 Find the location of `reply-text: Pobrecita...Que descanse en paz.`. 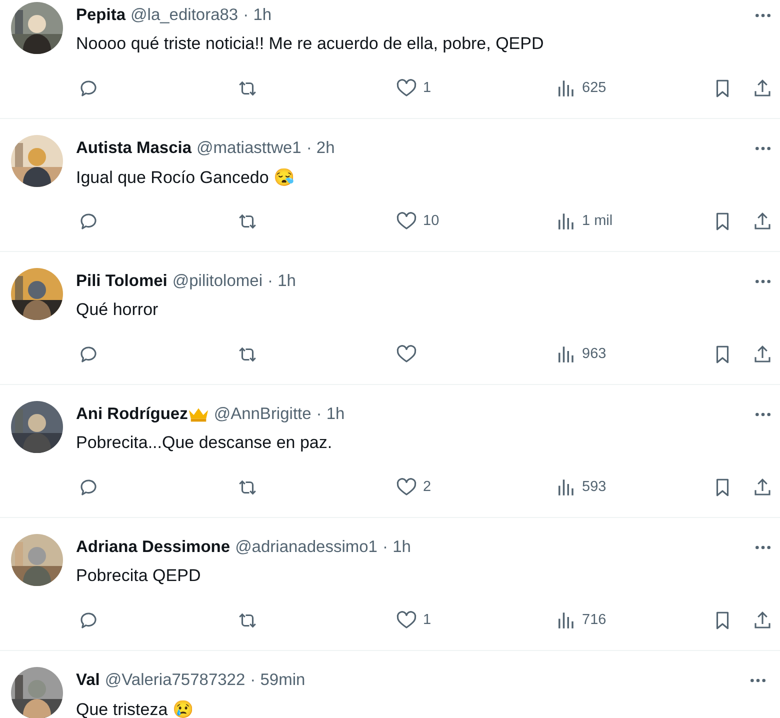

reply-text: Pobrecita...Que descanse en paz. is located at coordinates (204, 443).